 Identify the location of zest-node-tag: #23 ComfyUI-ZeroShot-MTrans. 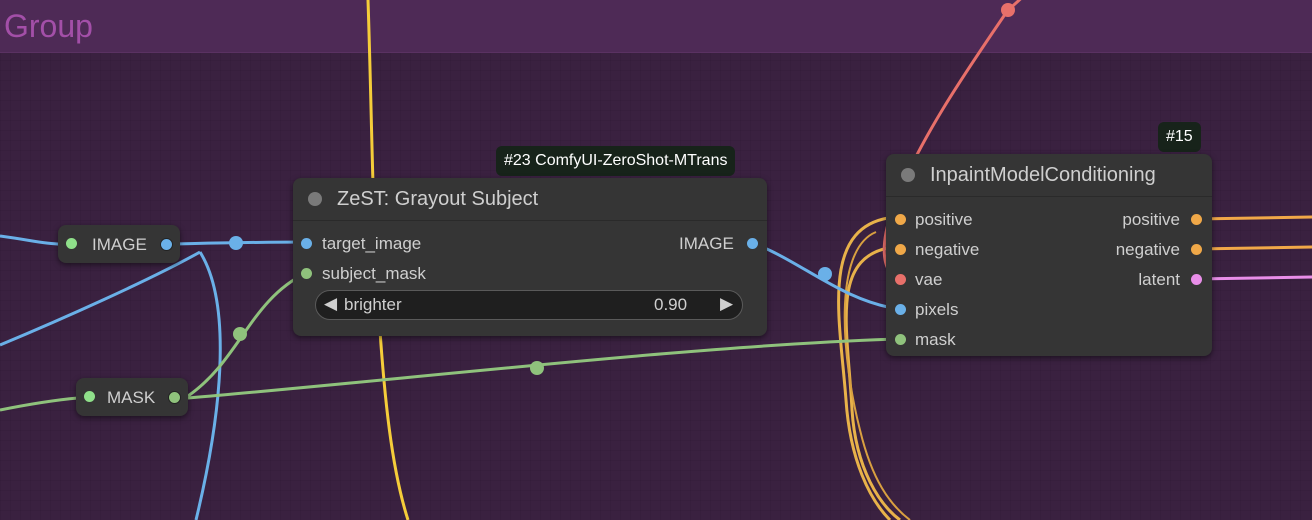
(616, 161).